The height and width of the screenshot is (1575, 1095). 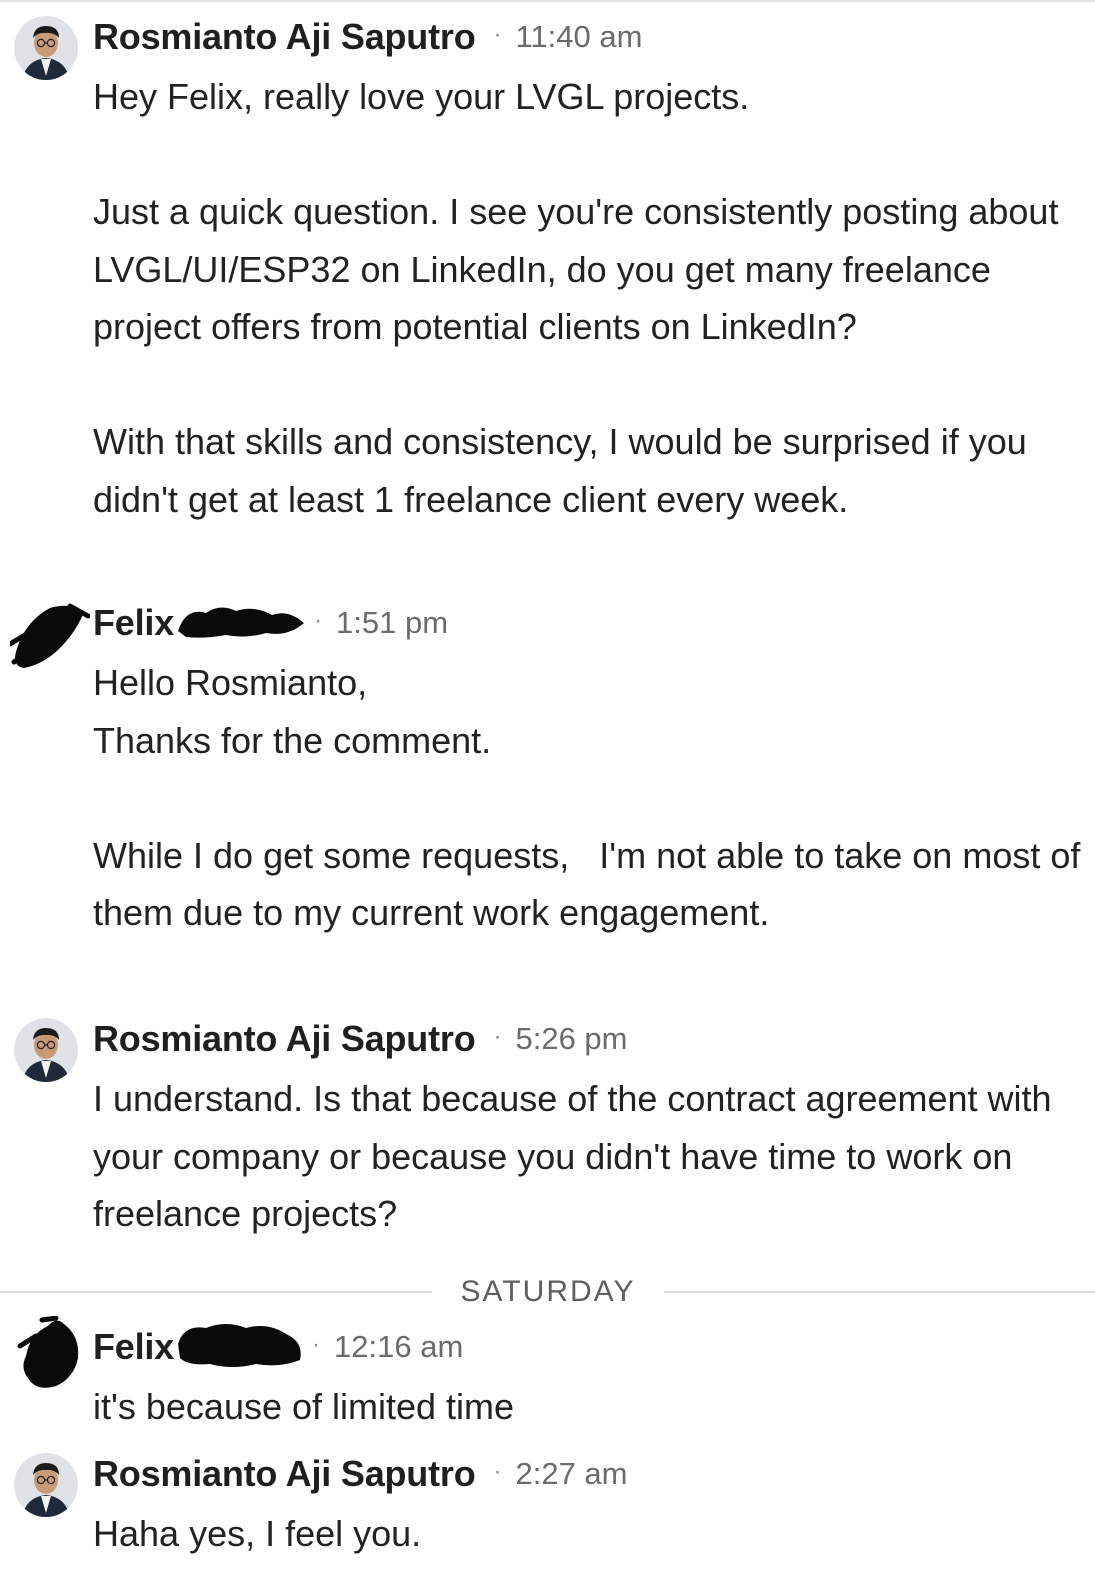 What do you see at coordinates (216, 1292) in the screenshot?
I see `divider-line-left` at bounding box center [216, 1292].